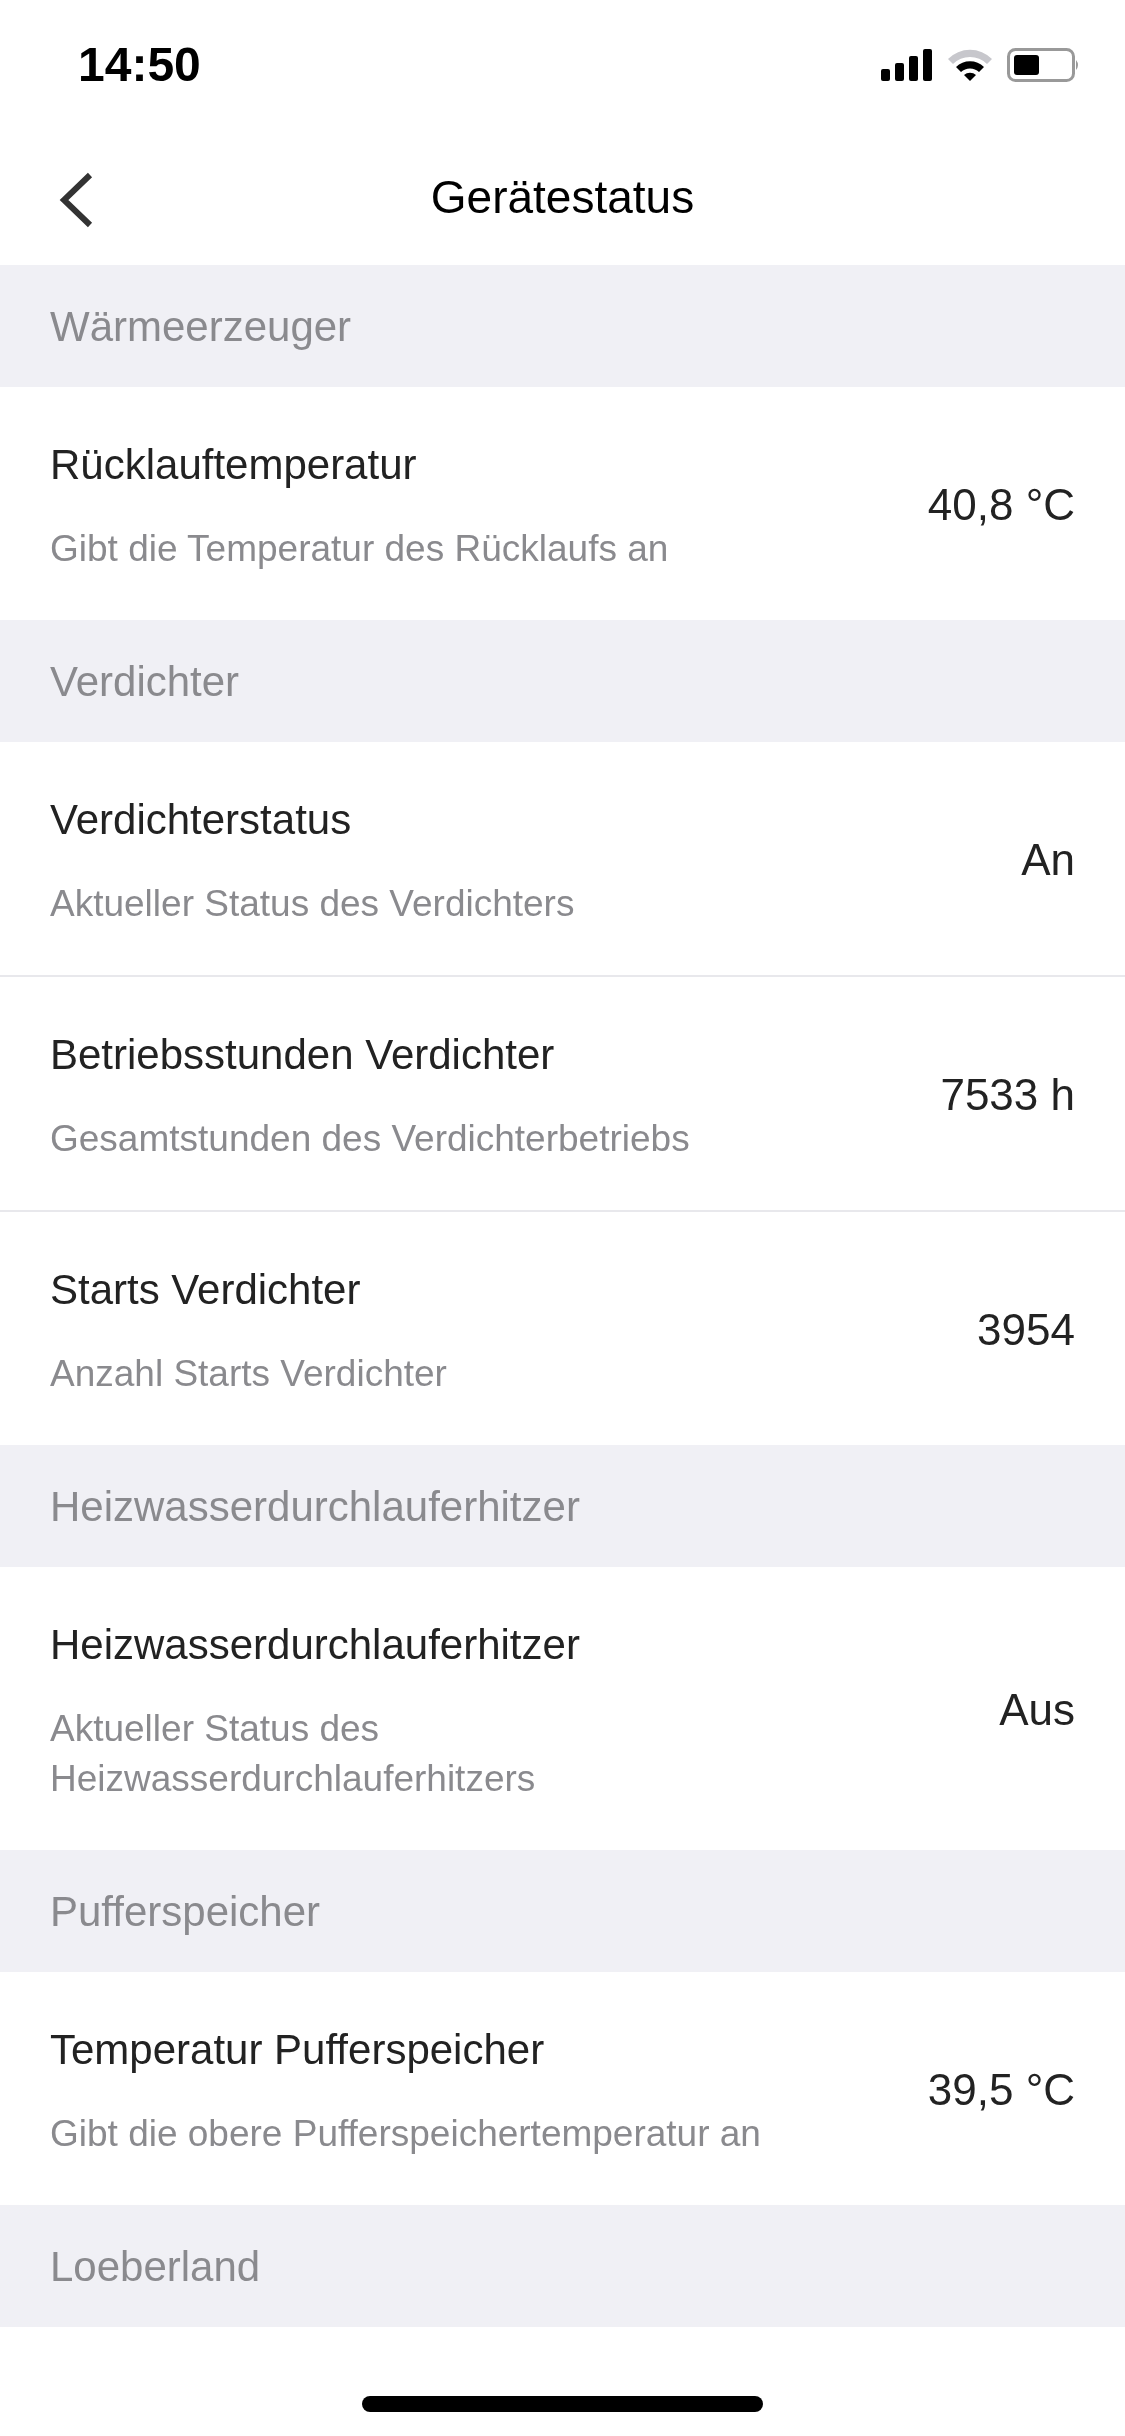  I want to click on row-title: Betriebsstunden Verdichter, so click(303, 1055).